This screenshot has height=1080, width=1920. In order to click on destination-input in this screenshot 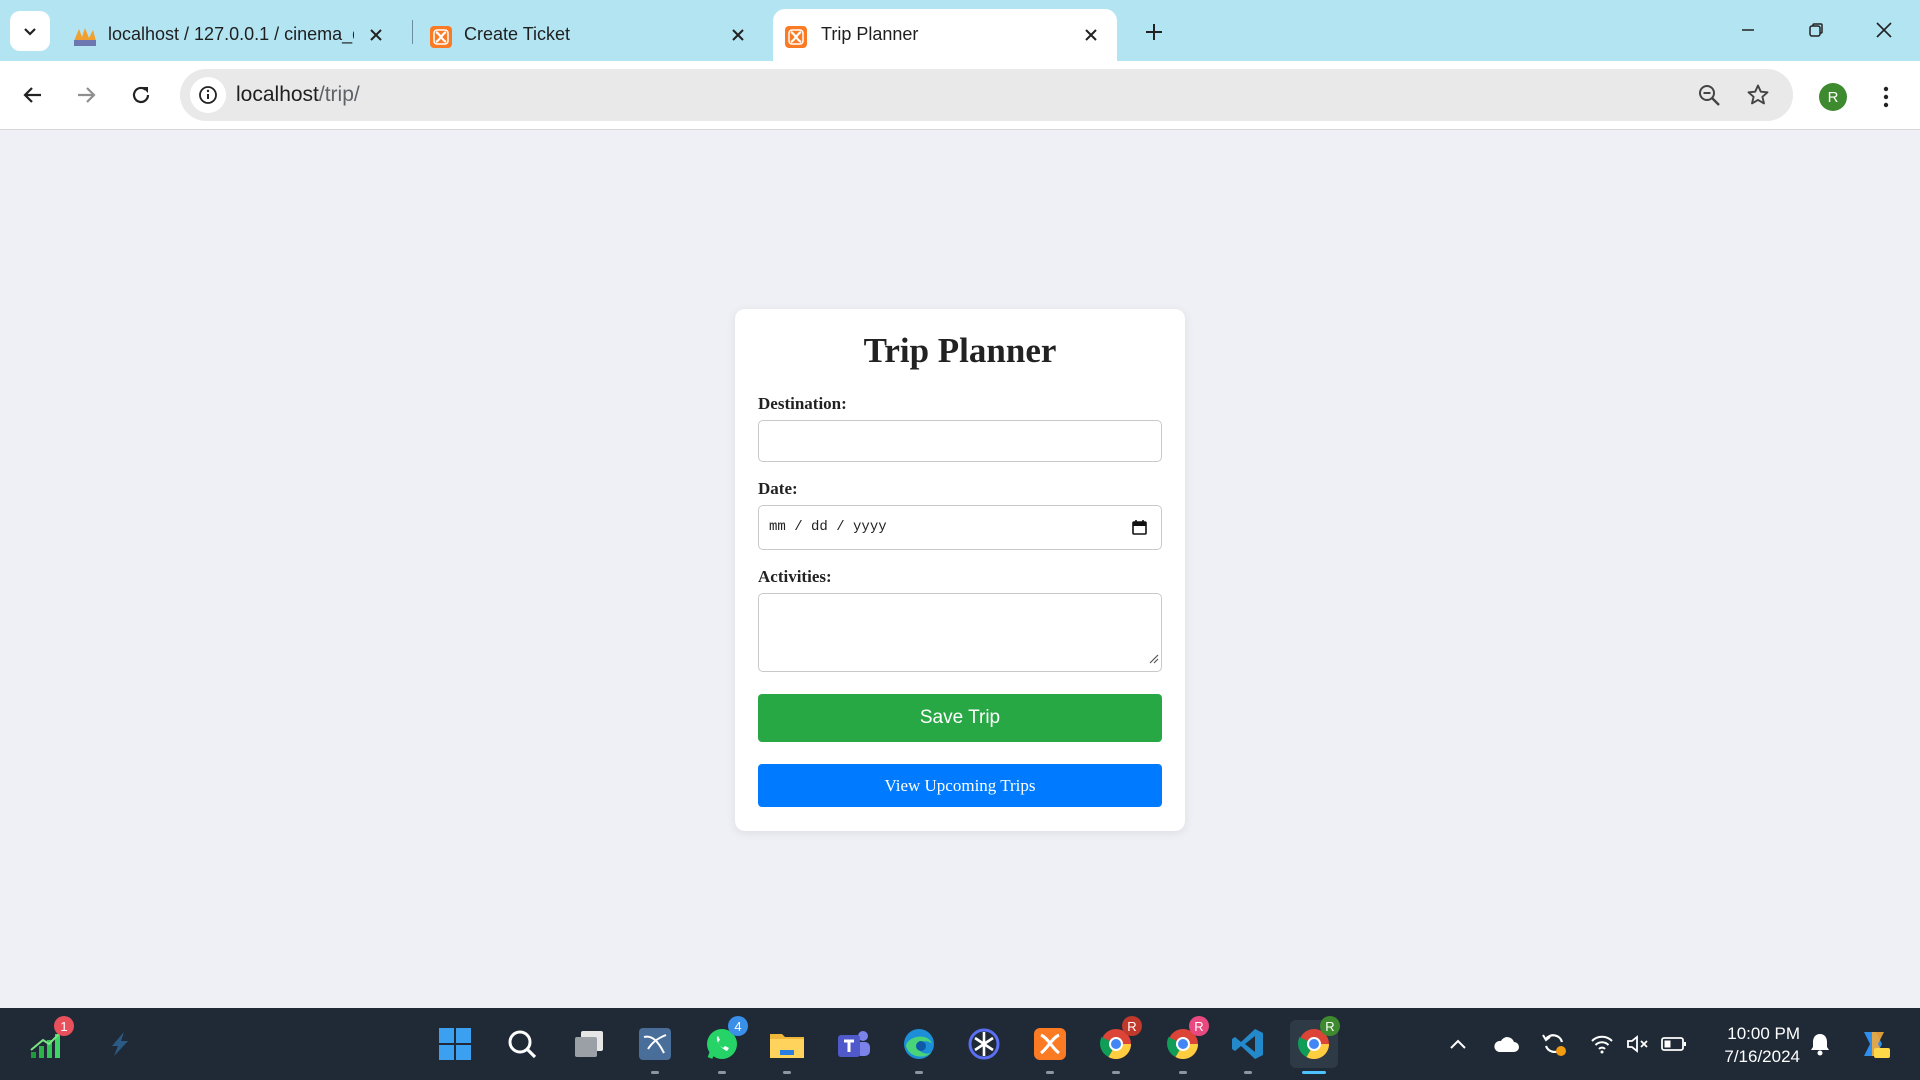, I will do `click(960, 441)`.